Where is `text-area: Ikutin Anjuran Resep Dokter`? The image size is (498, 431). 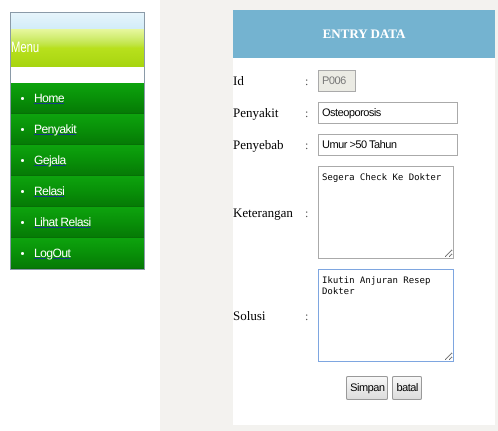 text-area: Ikutin Anjuran Resep Dokter is located at coordinates (386, 315).